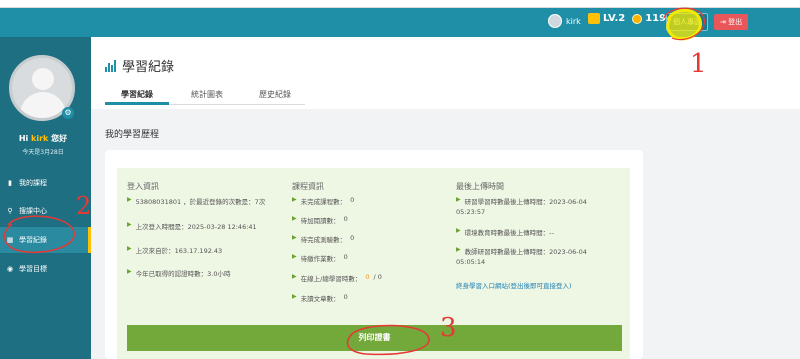 Image resolution: width=800 pixels, height=359 pixels. I want to click on upload-row: ▶ 研習學習時數最後上傳時間：2023-06-04, so click(521, 201).